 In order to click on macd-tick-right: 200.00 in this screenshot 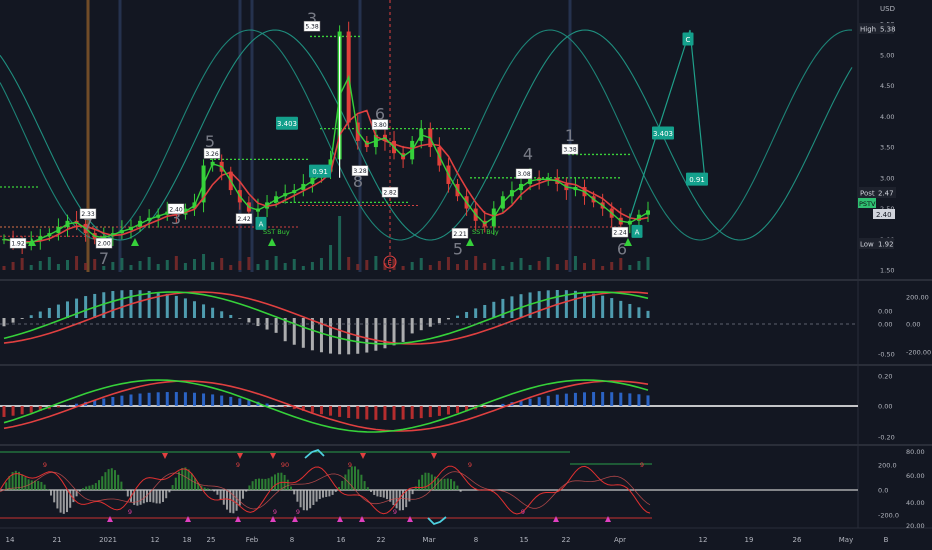, I will do `click(917, 298)`.